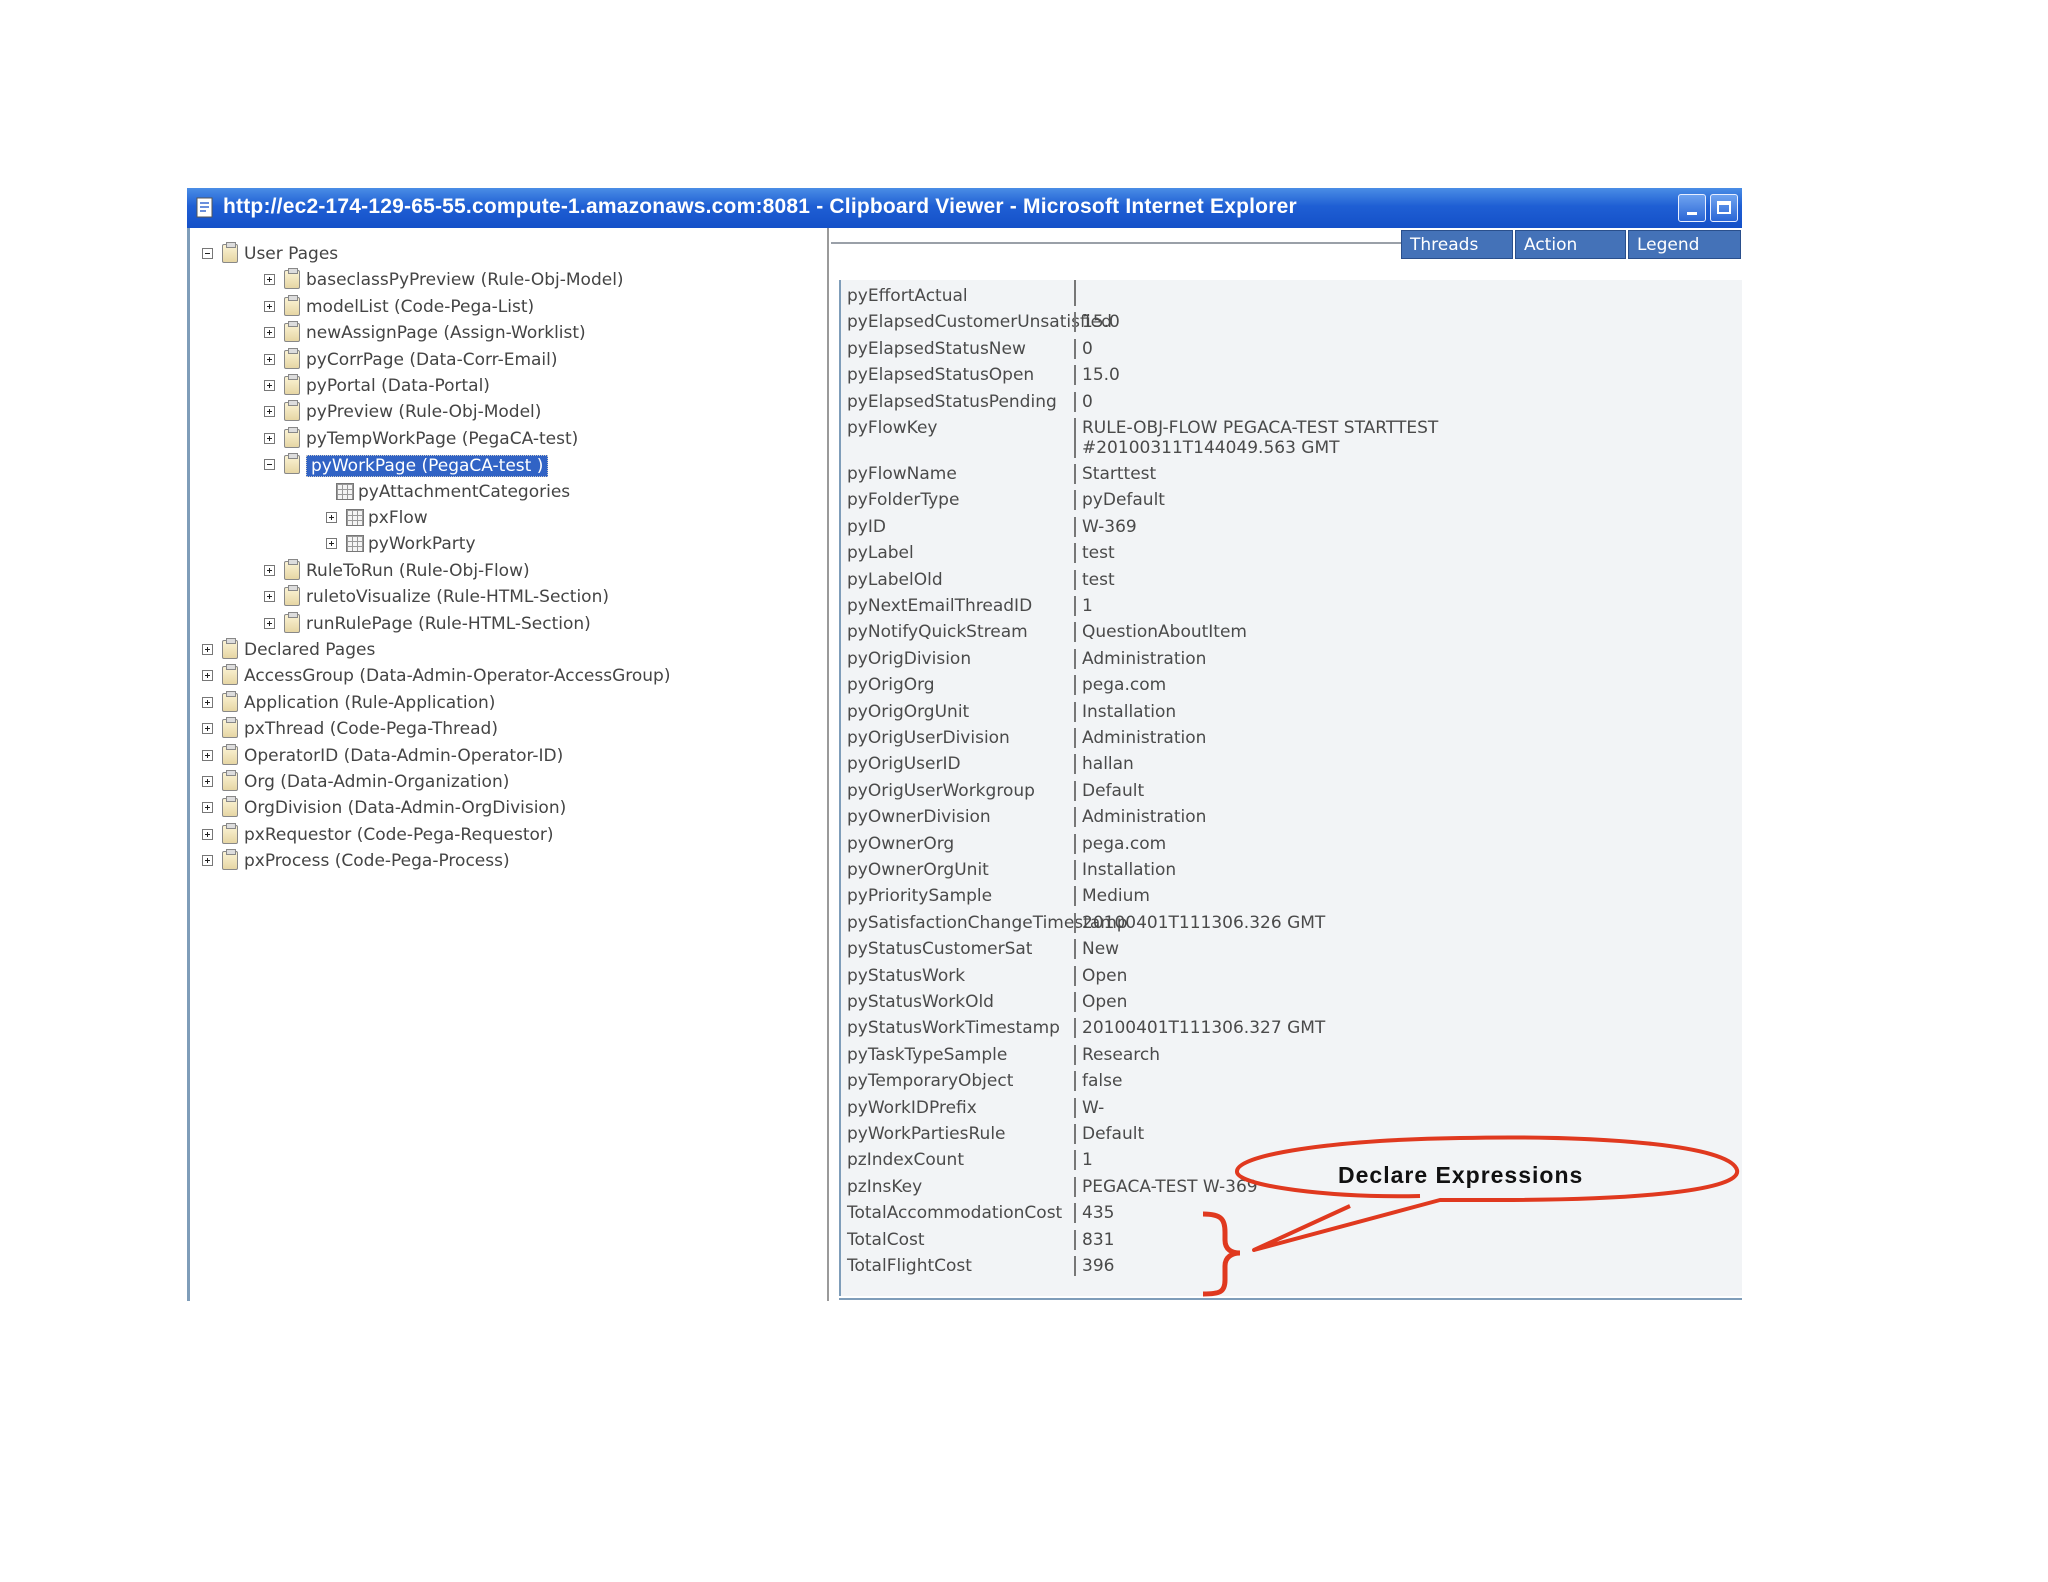 The width and height of the screenshot is (2048, 1582). Describe the element at coordinates (927, 1054) in the screenshot. I see `property-name: pyTaskTypeSample` at that location.